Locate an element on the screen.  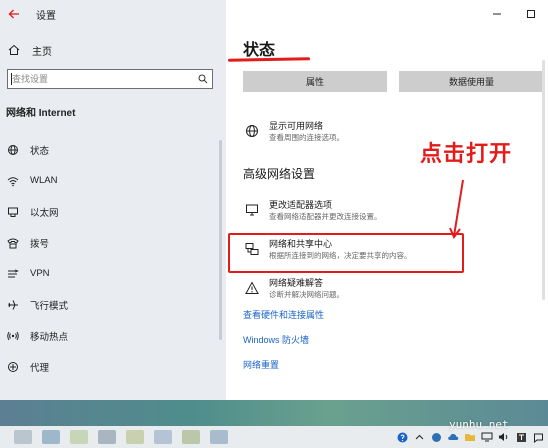
hardware-properties-link: 查看硬件和连接属性 is located at coordinates (283, 314).